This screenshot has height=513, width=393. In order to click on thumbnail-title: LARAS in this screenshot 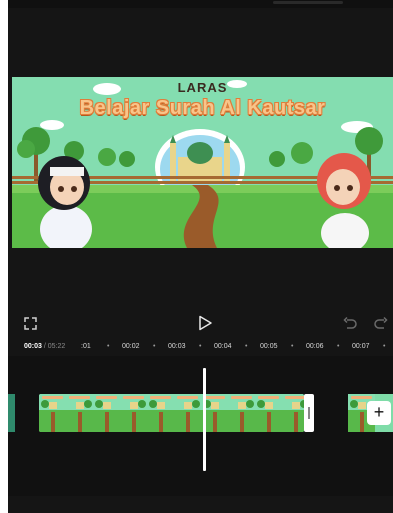, I will do `click(202, 87)`.